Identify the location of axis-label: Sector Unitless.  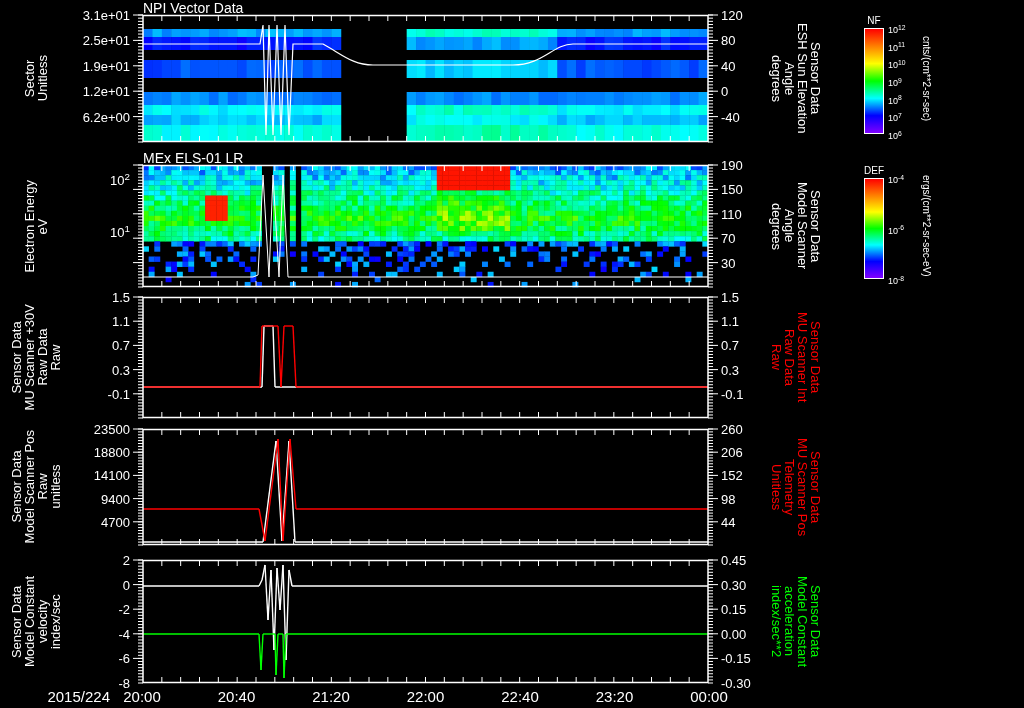
(35, 78).